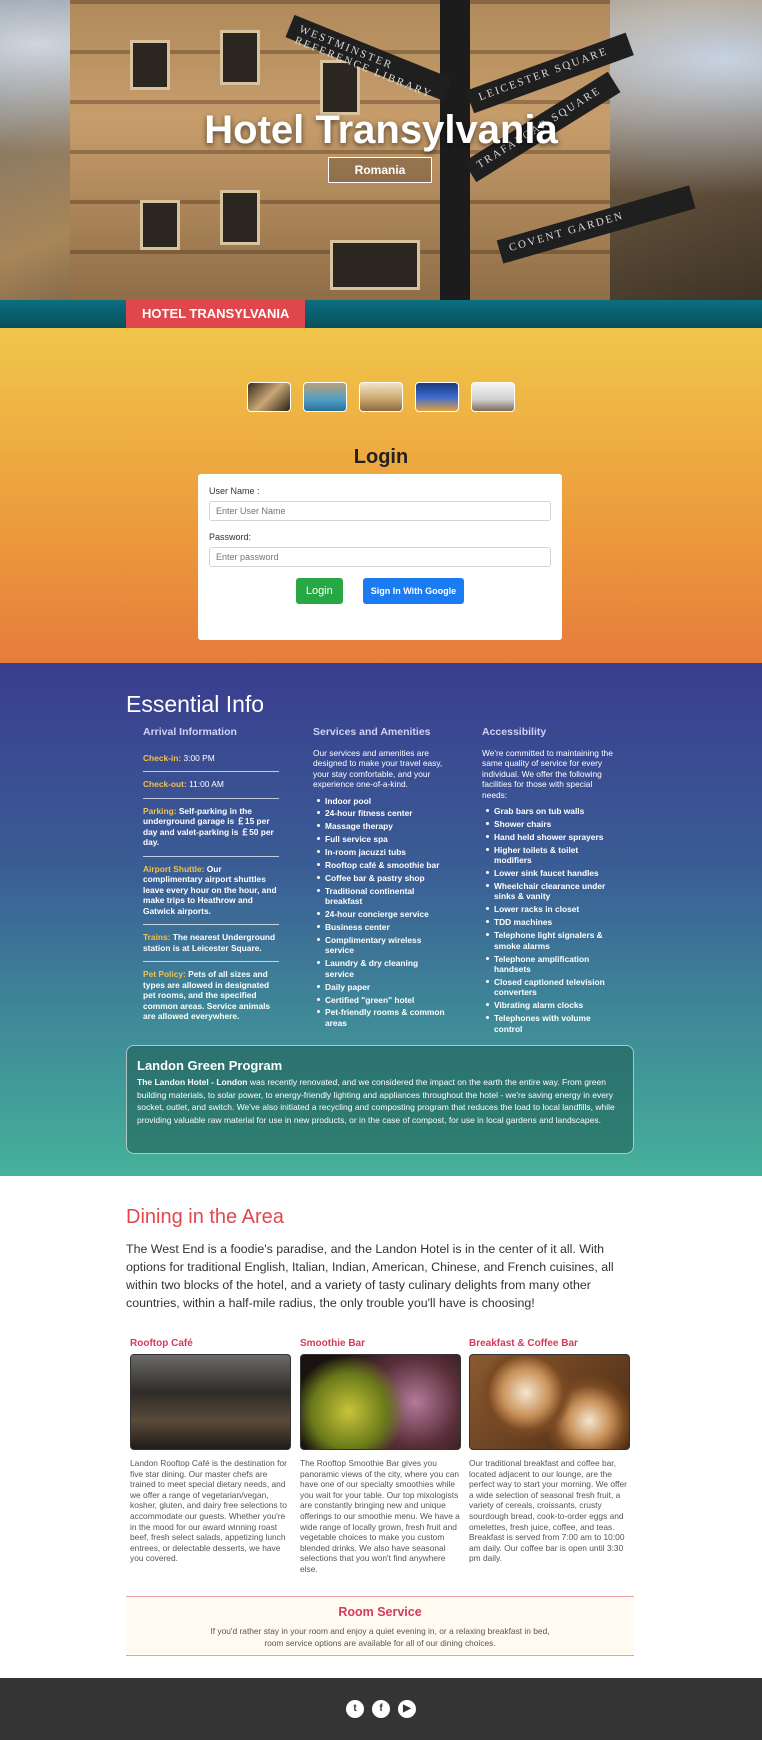 This screenshot has height=1740, width=762. Describe the element at coordinates (333, 1343) in the screenshot. I see `venue-name: Smoothie Bar` at that location.